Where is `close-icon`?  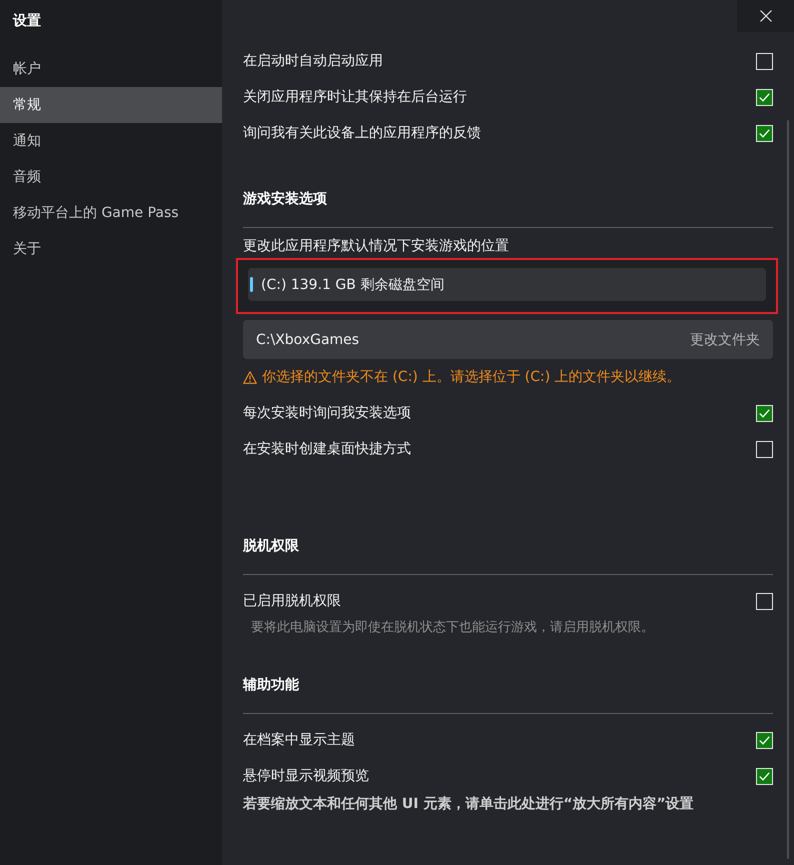 close-icon is located at coordinates (766, 16).